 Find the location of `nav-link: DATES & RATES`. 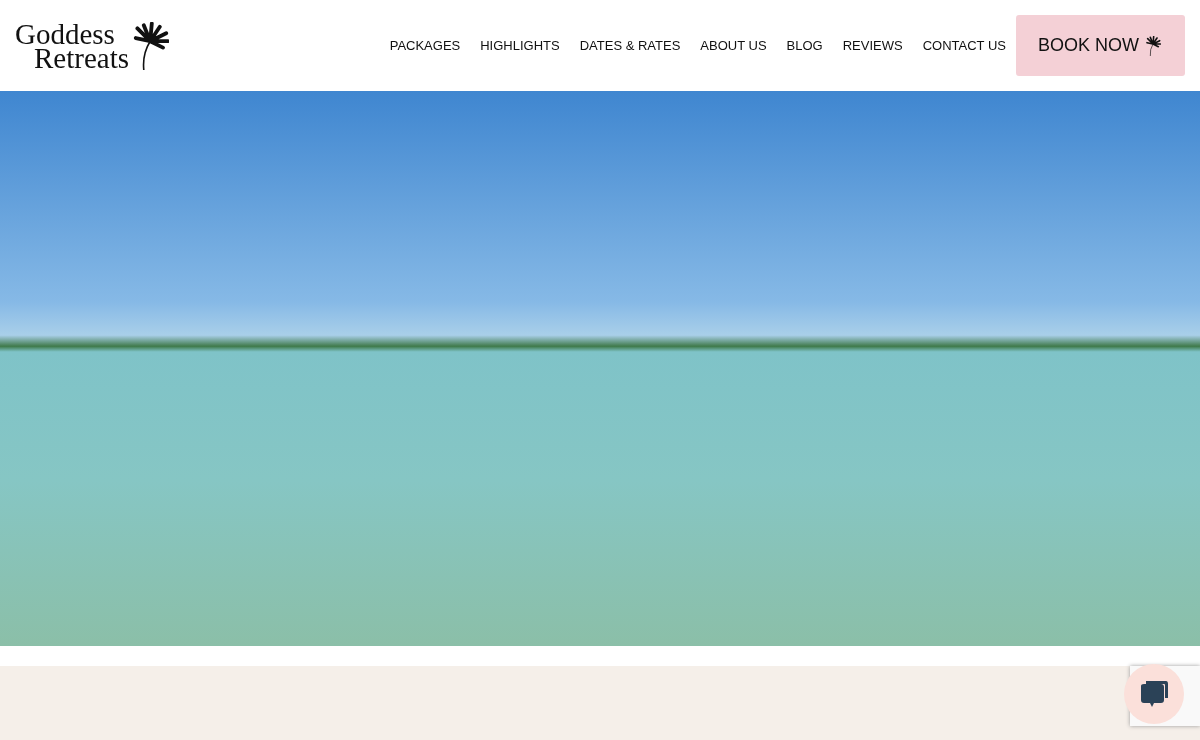

nav-link: DATES & RATES is located at coordinates (630, 45).